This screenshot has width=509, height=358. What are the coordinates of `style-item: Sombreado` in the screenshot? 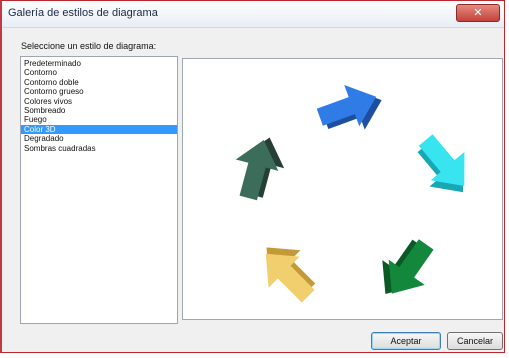 It's located at (99, 110).